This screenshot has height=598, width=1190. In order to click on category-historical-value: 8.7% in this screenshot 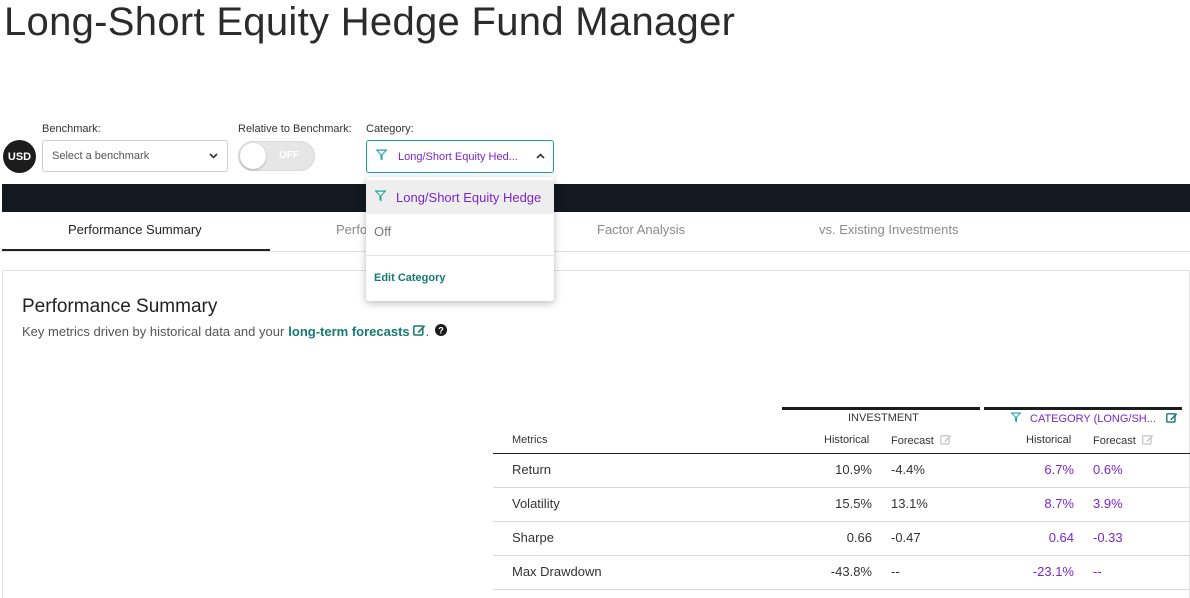, I will do `click(1059, 503)`.